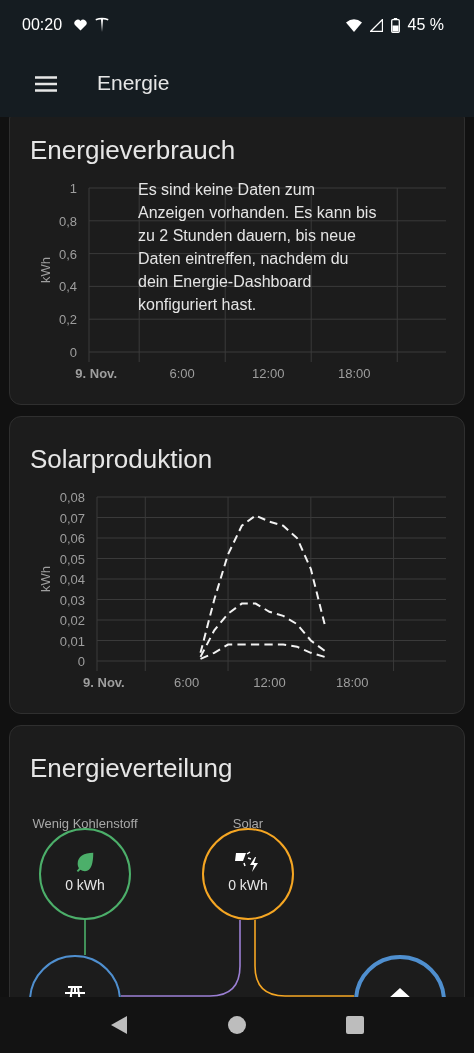  I want to click on status-time: 00:20, so click(42, 25).